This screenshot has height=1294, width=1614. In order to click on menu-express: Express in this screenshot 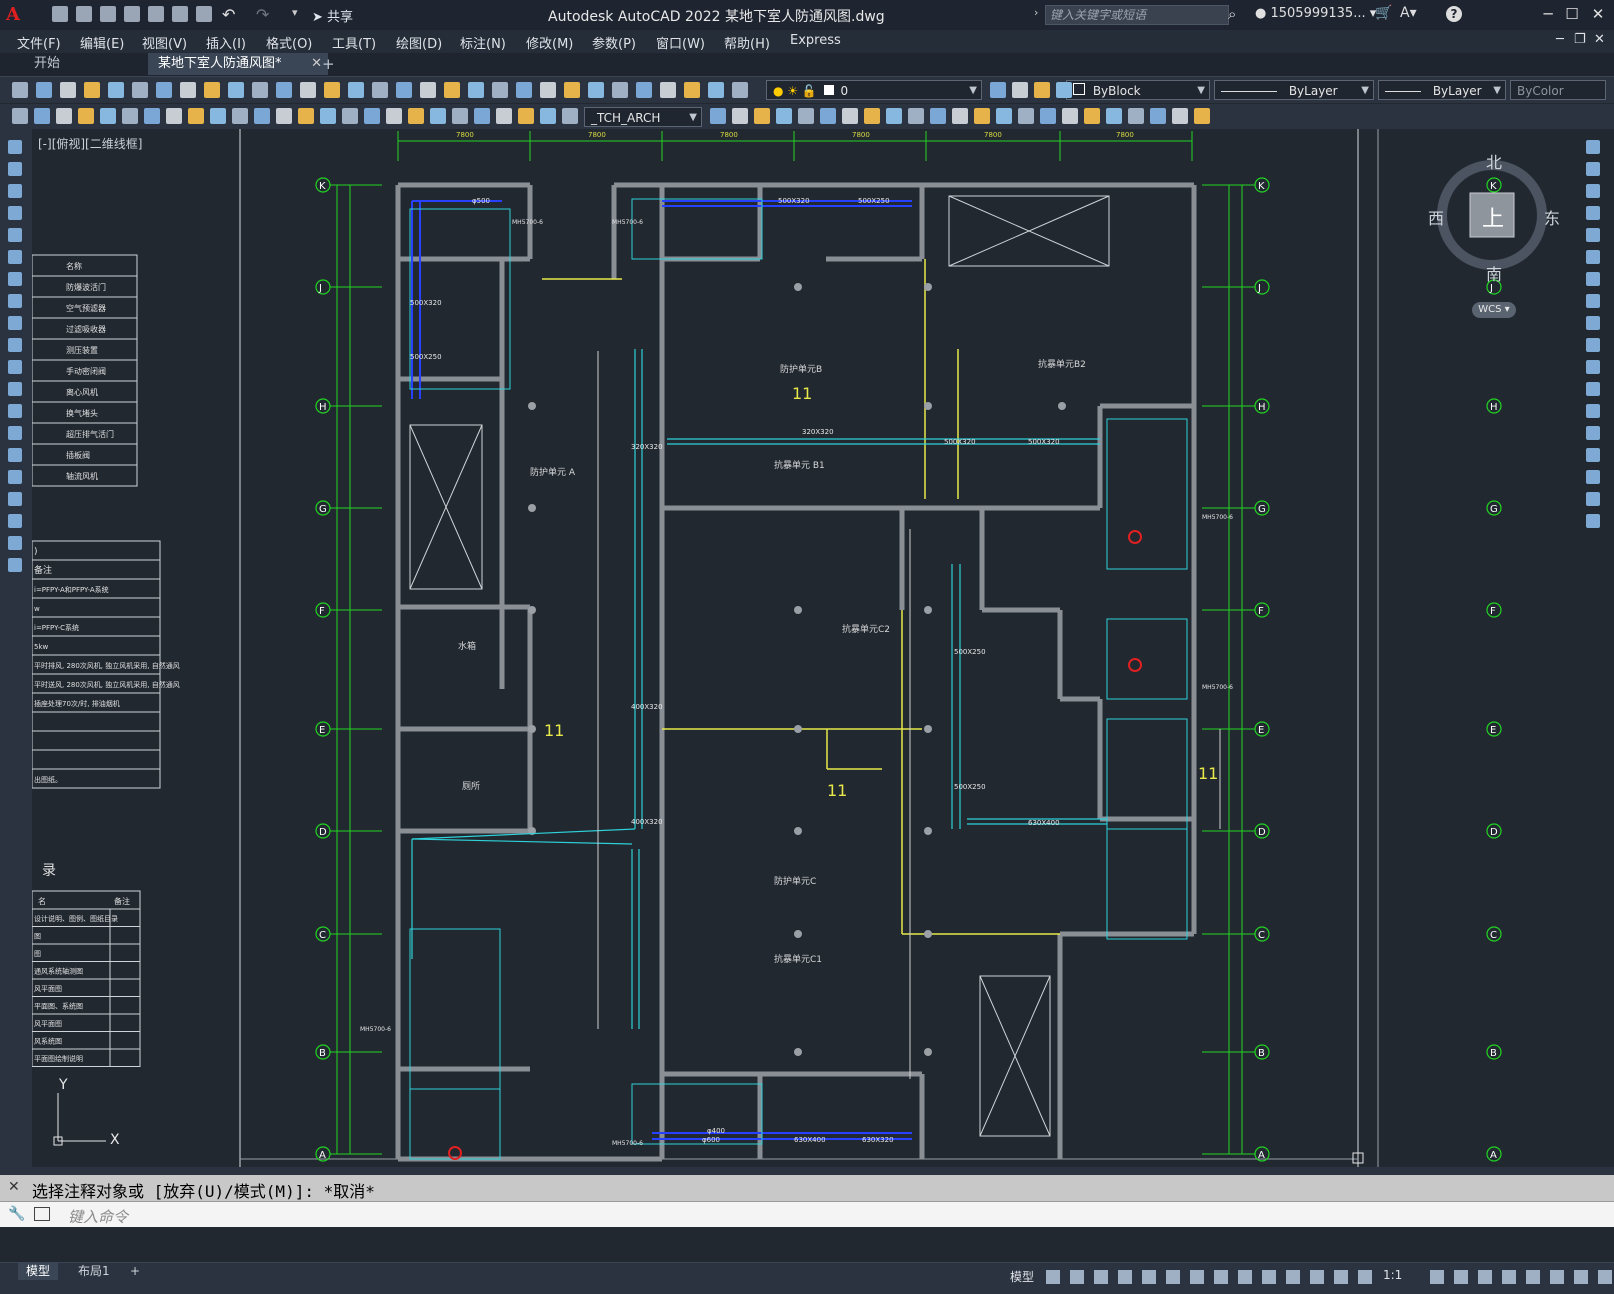, I will do `click(815, 40)`.